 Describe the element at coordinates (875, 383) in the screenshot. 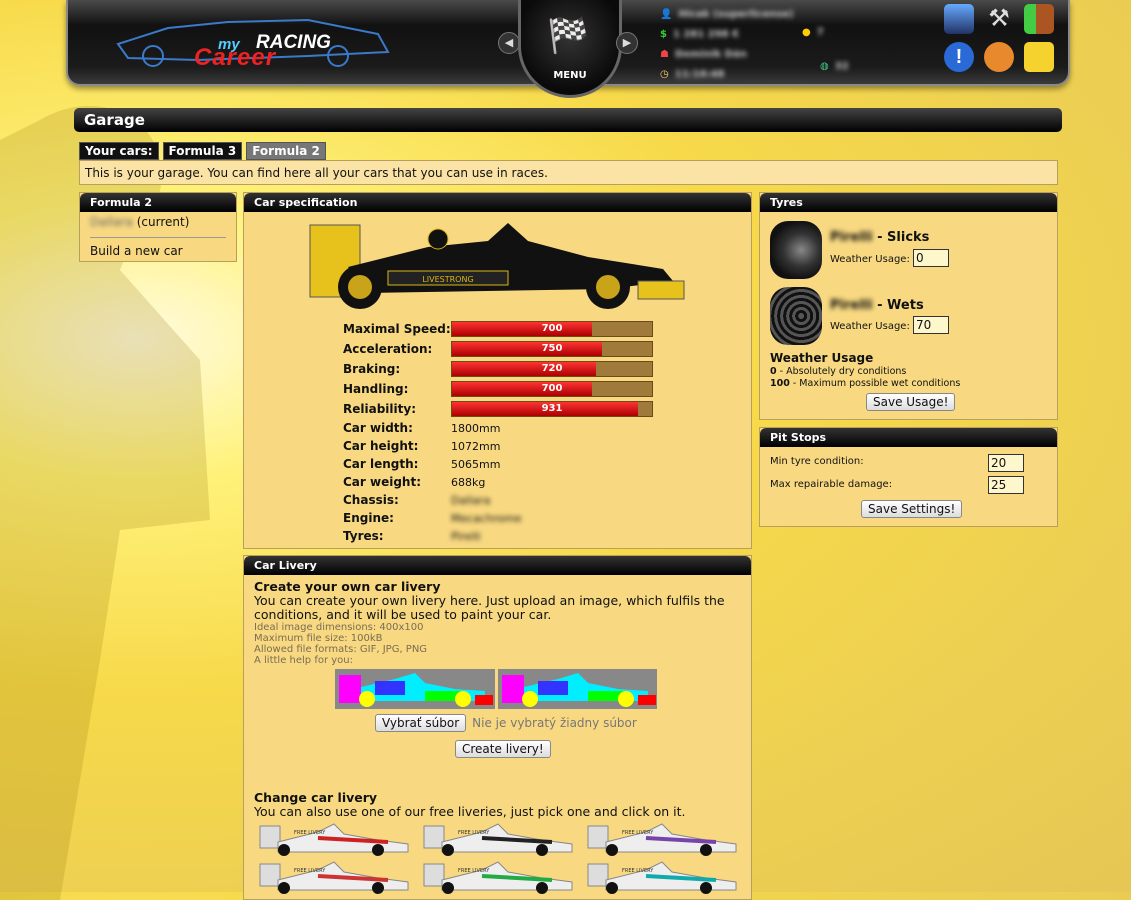

I see `help-wet: - Maximum possible wet conditions` at that location.